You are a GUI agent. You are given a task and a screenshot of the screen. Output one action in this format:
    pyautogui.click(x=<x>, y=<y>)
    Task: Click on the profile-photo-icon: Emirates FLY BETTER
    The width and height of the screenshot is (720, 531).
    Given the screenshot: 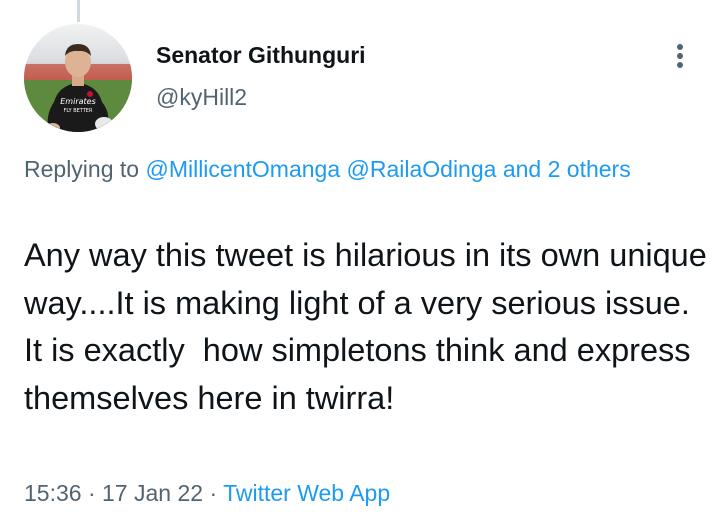 What is the action you would take?
    pyautogui.click(x=78, y=78)
    